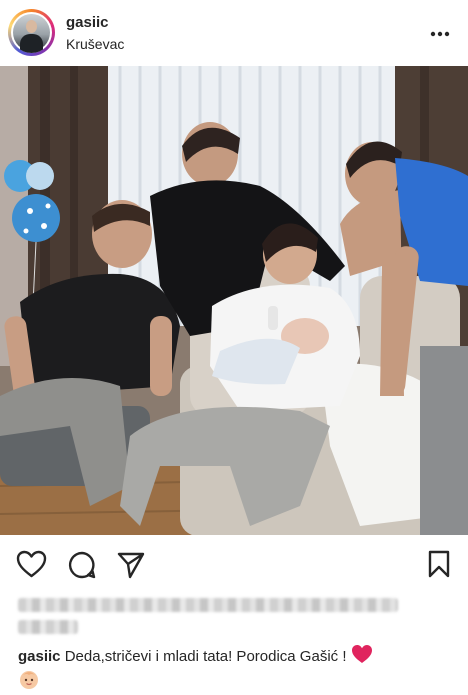 This screenshot has width=468, height=695. What do you see at coordinates (31, 43) in the screenshot?
I see `avatar-suit-shape` at bounding box center [31, 43].